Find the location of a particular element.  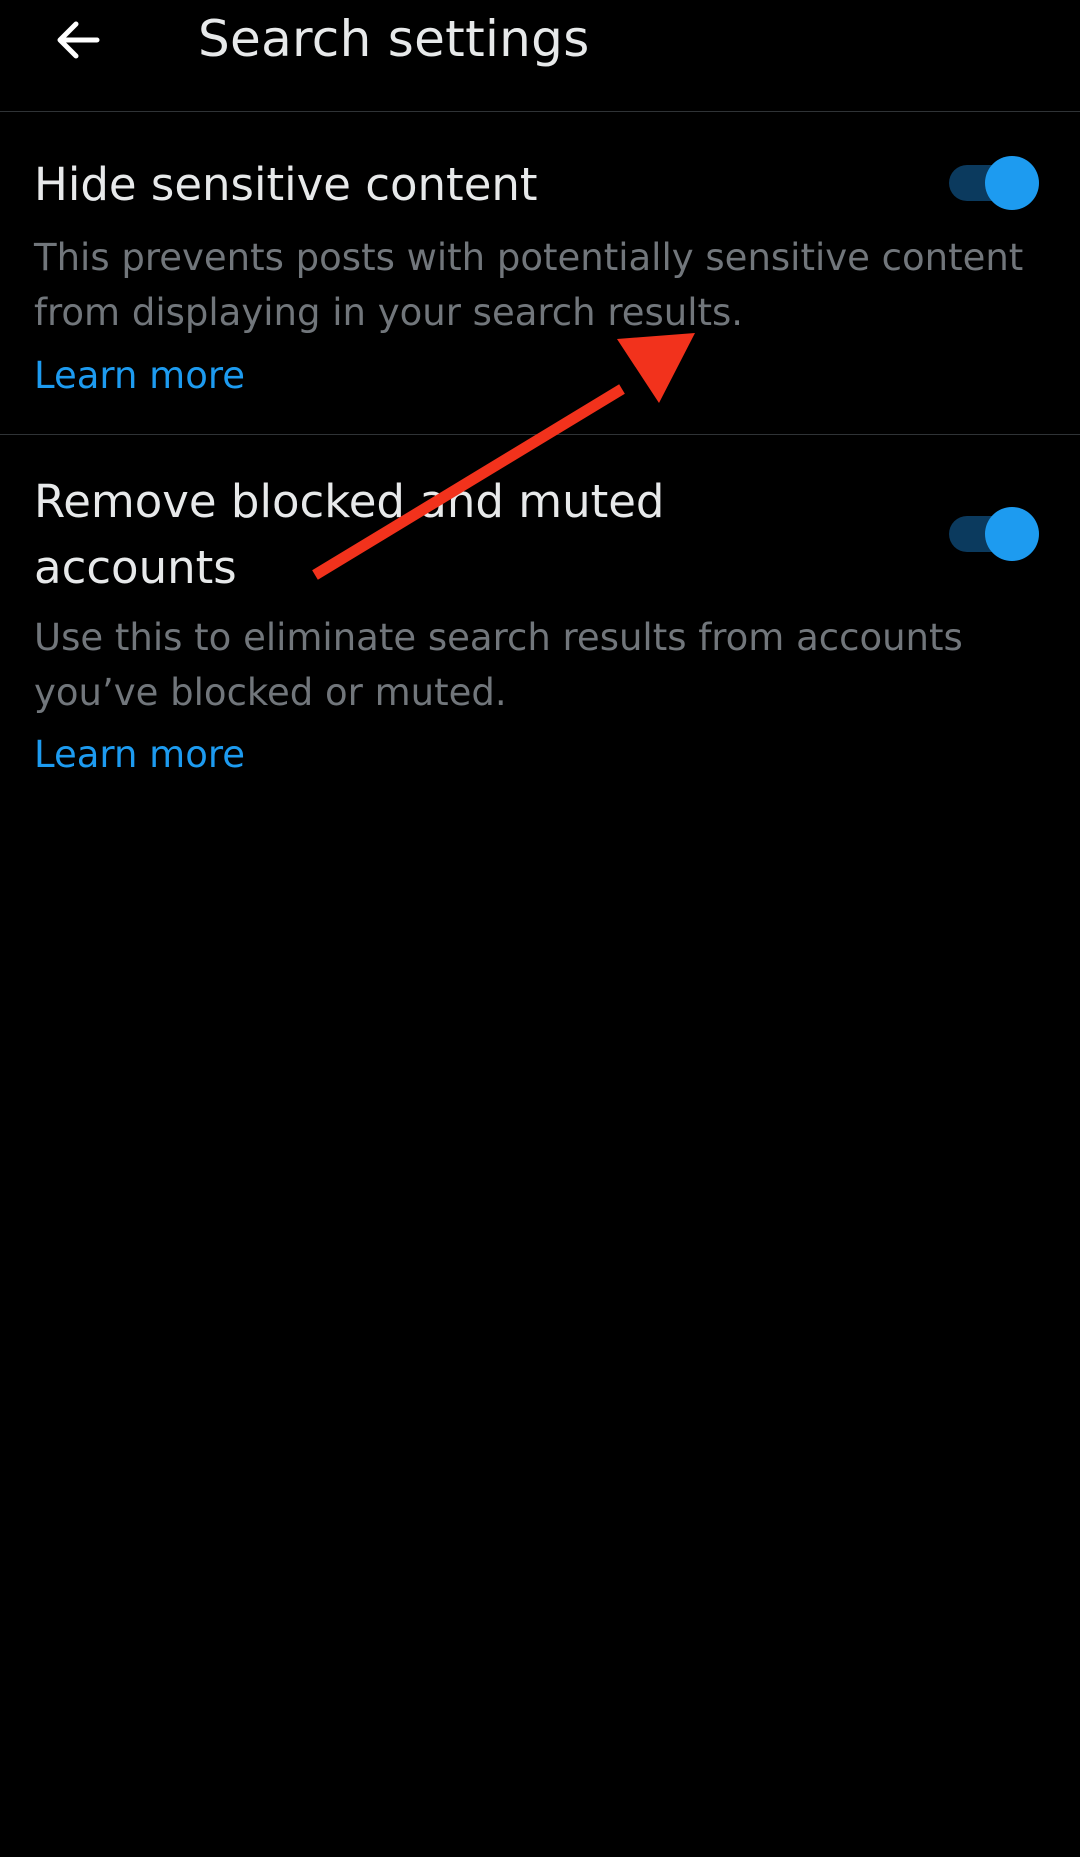

page-title: Search settings is located at coordinates (394, 39).